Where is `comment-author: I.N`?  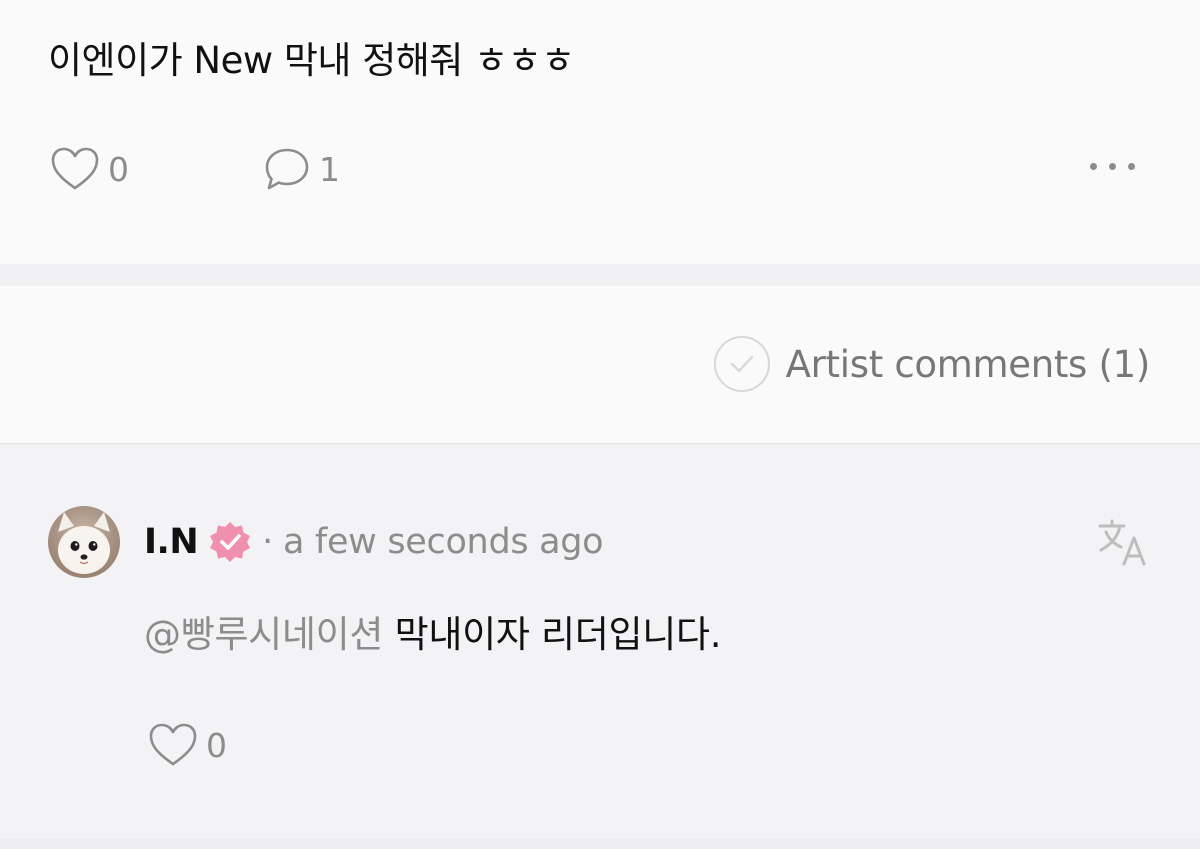 comment-author: I.N is located at coordinates (171, 542).